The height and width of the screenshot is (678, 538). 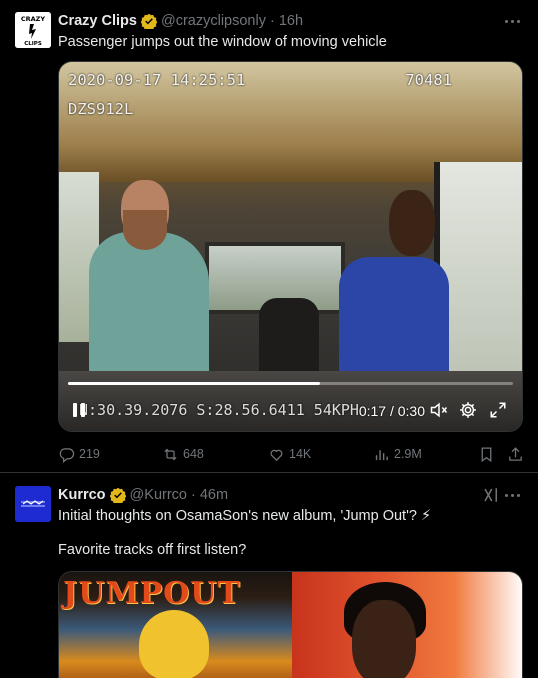 I want to click on album-cover-image: JUMPOUT, so click(x=175, y=625).